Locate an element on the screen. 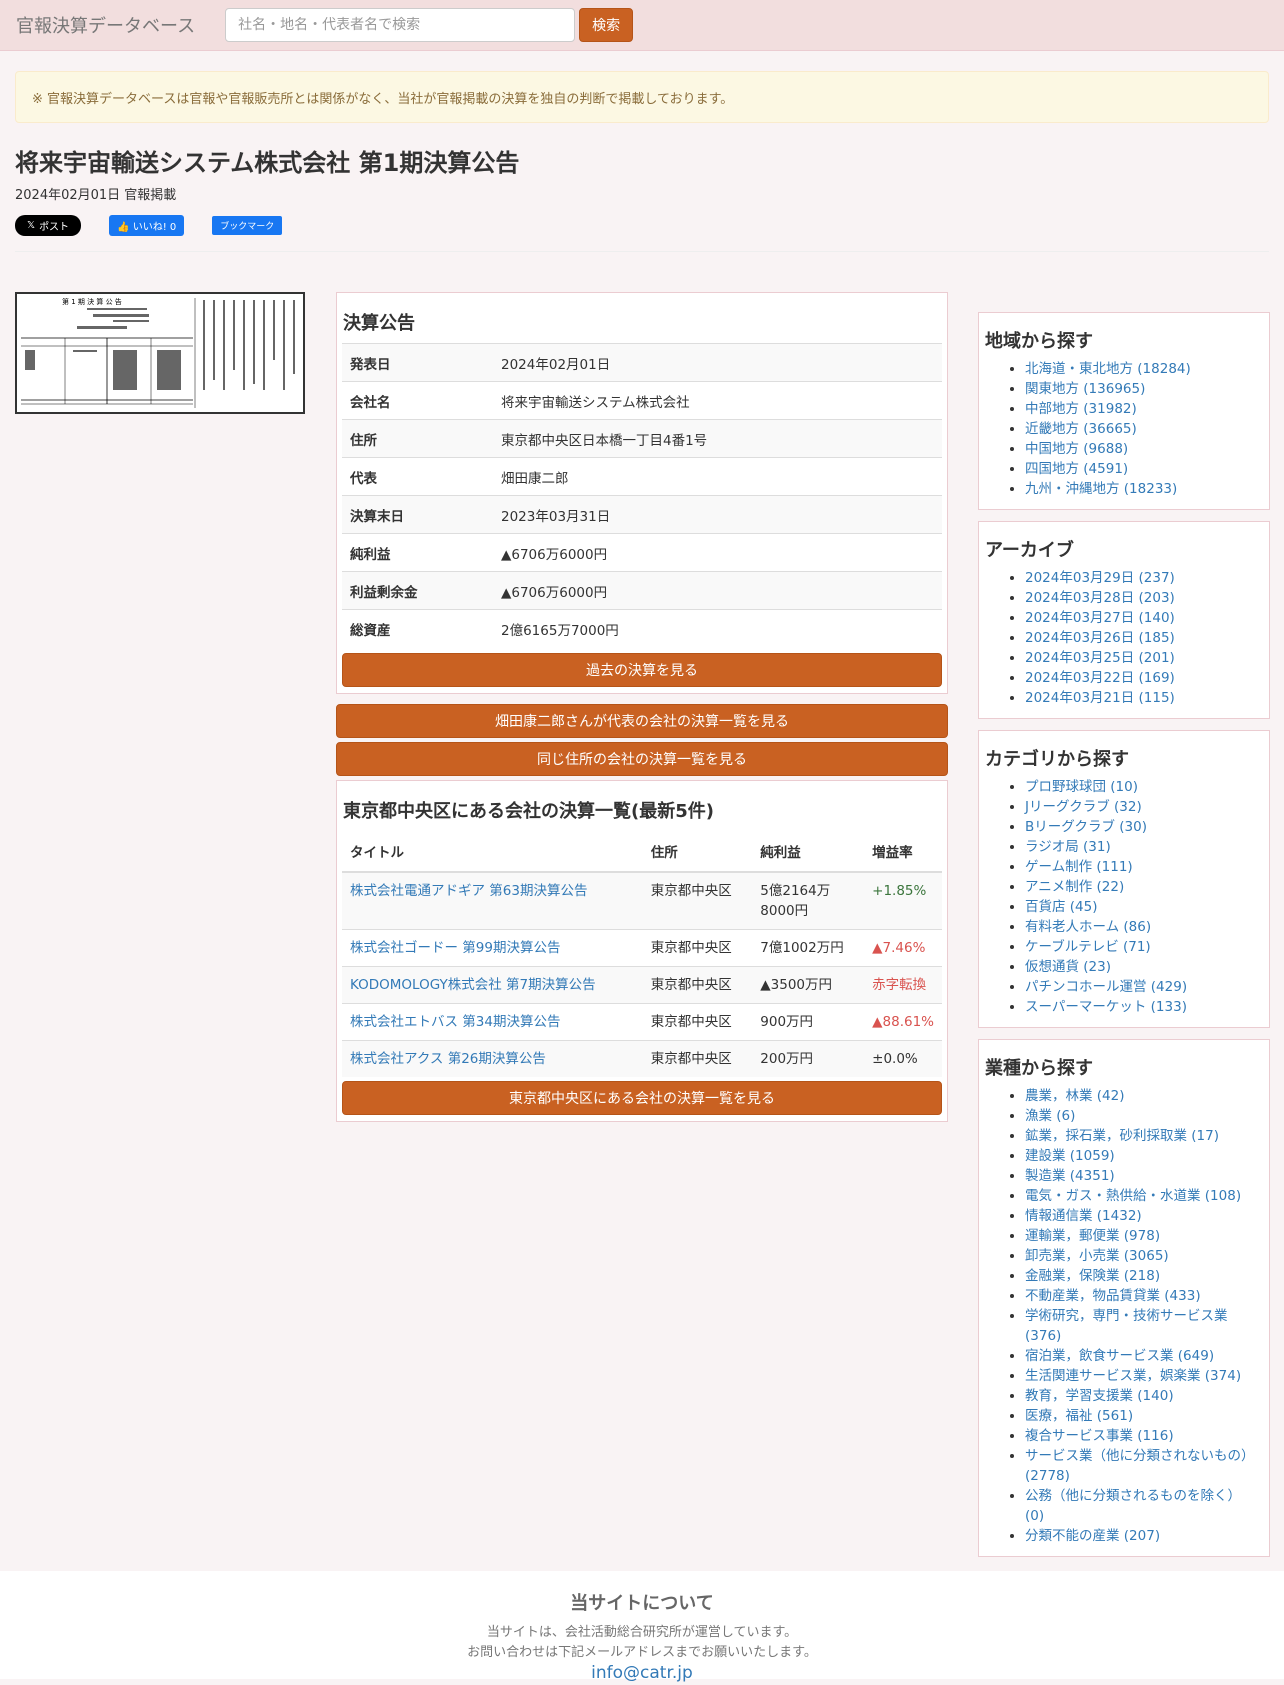 The height and width of the screenshot is (1685, 1284). report-title-link: KODOMOLOGY株式会社 第7期決算公告 is located at coordinates (473, 985).